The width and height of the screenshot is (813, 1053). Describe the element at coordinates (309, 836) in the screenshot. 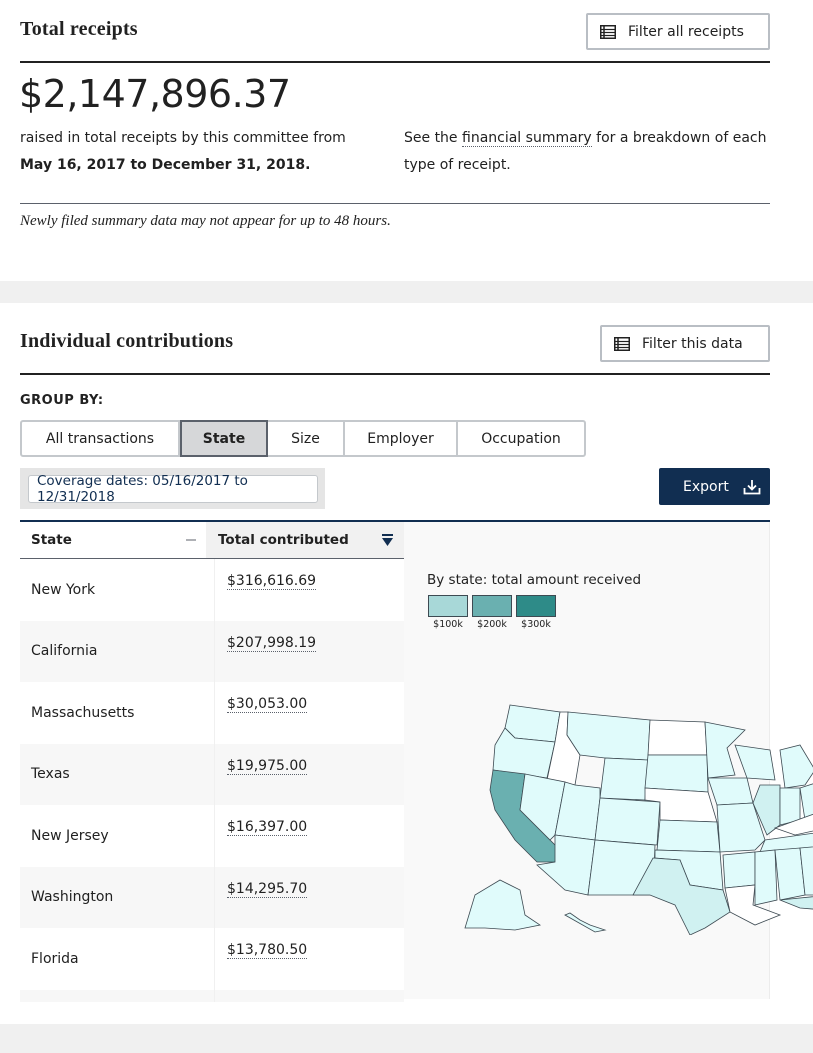

I see `total-cell: $16,397.00` at that location.